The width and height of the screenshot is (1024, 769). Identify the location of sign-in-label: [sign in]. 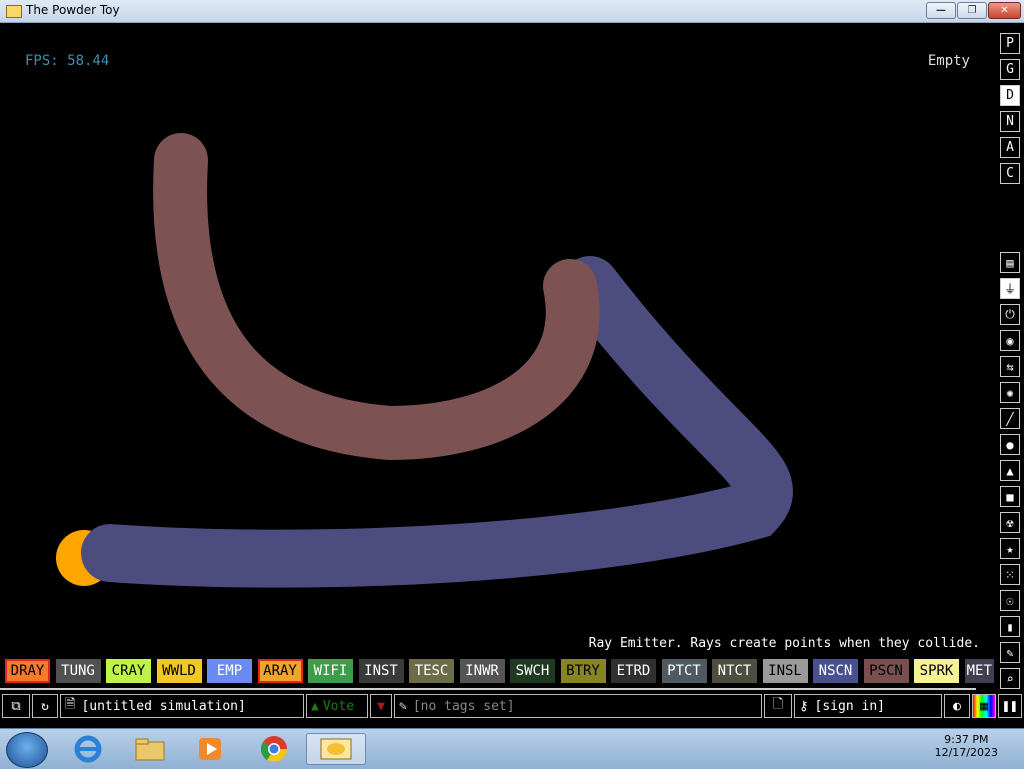
(849, 706).